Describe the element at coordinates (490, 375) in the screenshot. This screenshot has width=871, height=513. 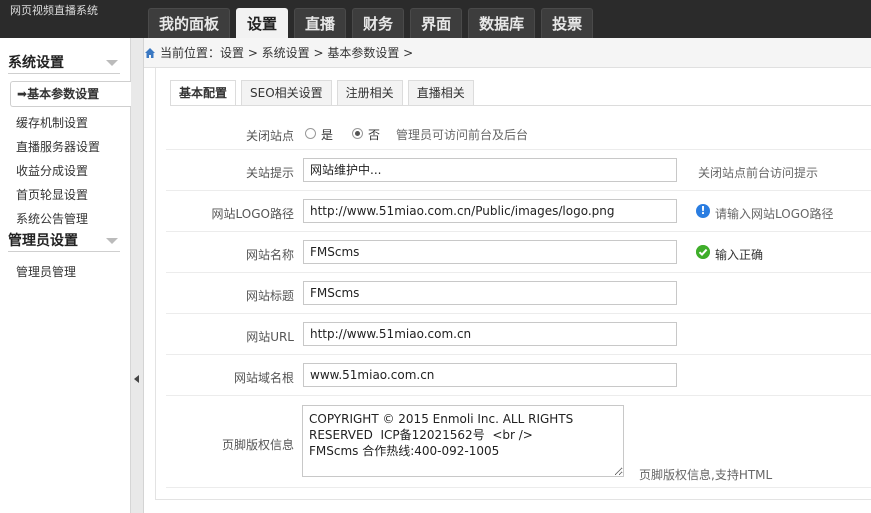
I see `site-domain-input: www.51miao.com.cn` at that location.